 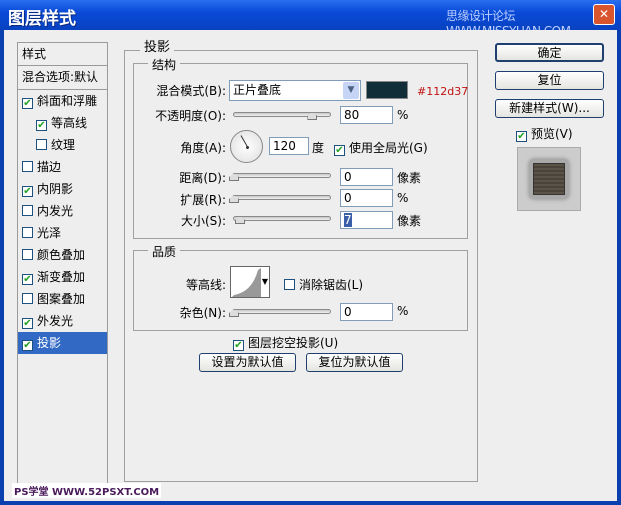 I want to click on style-item: 图案叠加, so click(x=62, y=299).